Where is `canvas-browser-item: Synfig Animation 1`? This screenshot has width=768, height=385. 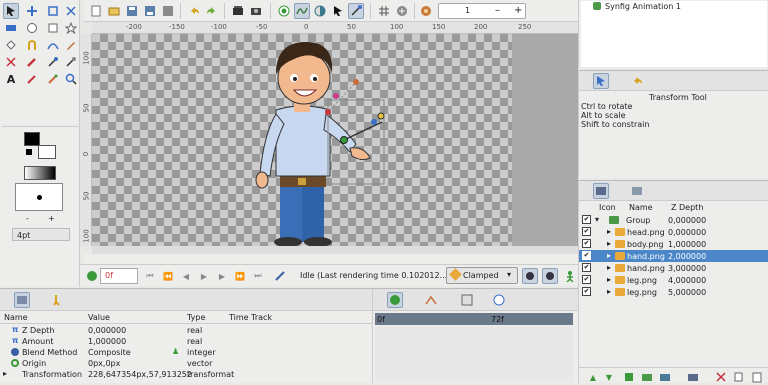
canvas-browser-item: Synfig Animation 1 is located at coordinates (643, 6).